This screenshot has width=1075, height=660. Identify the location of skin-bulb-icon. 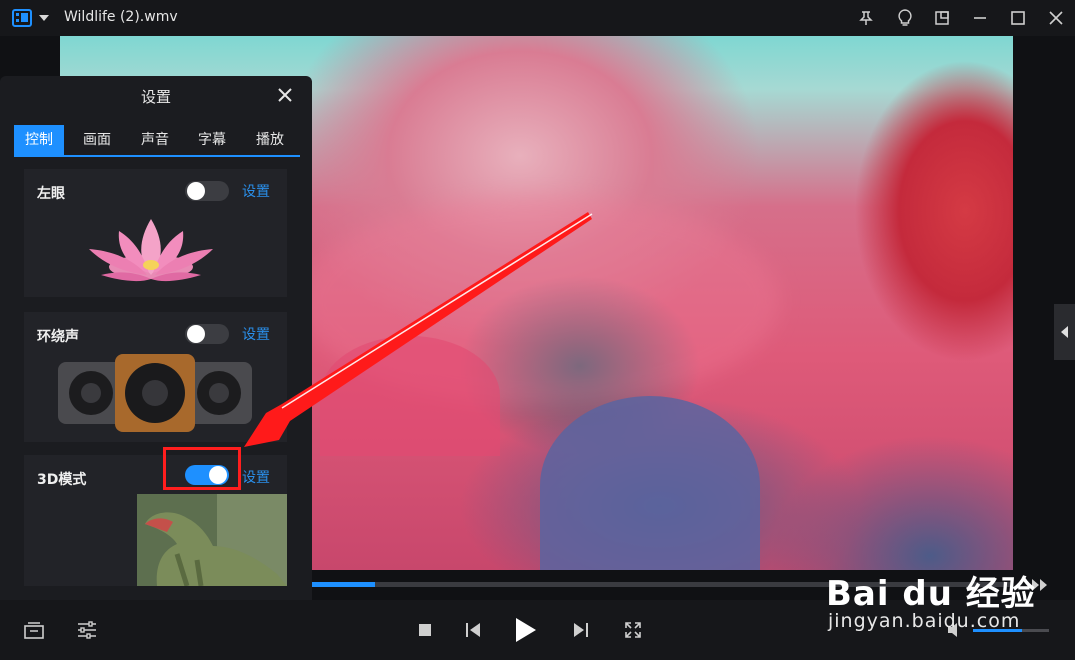
(905, 18).